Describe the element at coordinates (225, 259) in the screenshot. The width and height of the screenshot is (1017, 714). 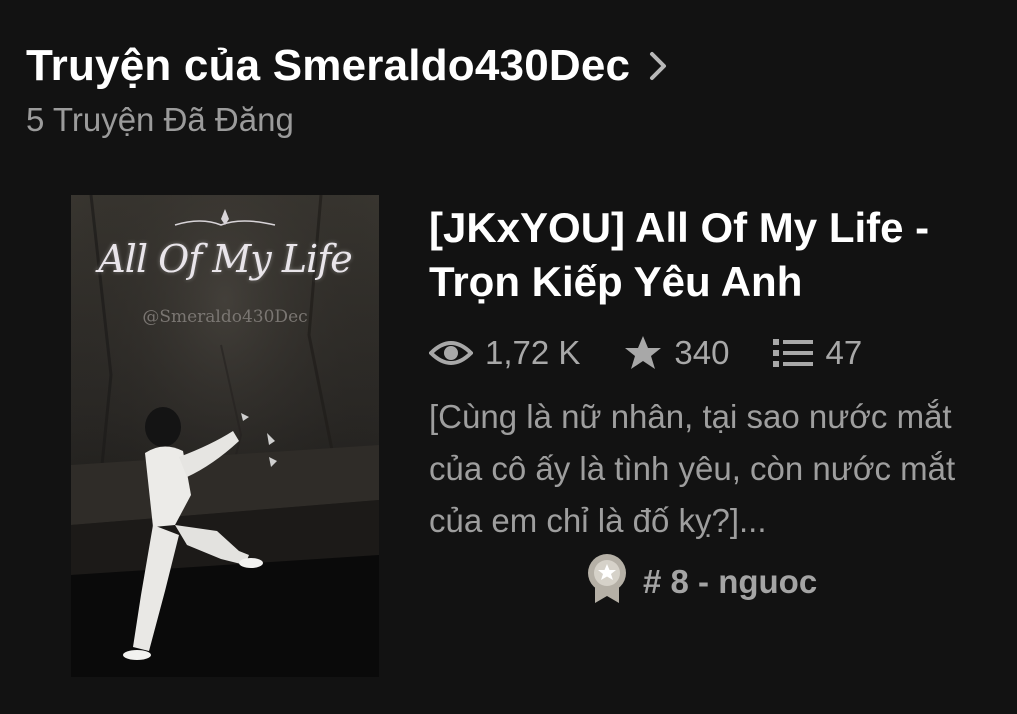
I see `cover-title-art: All Of My Life` at that location.